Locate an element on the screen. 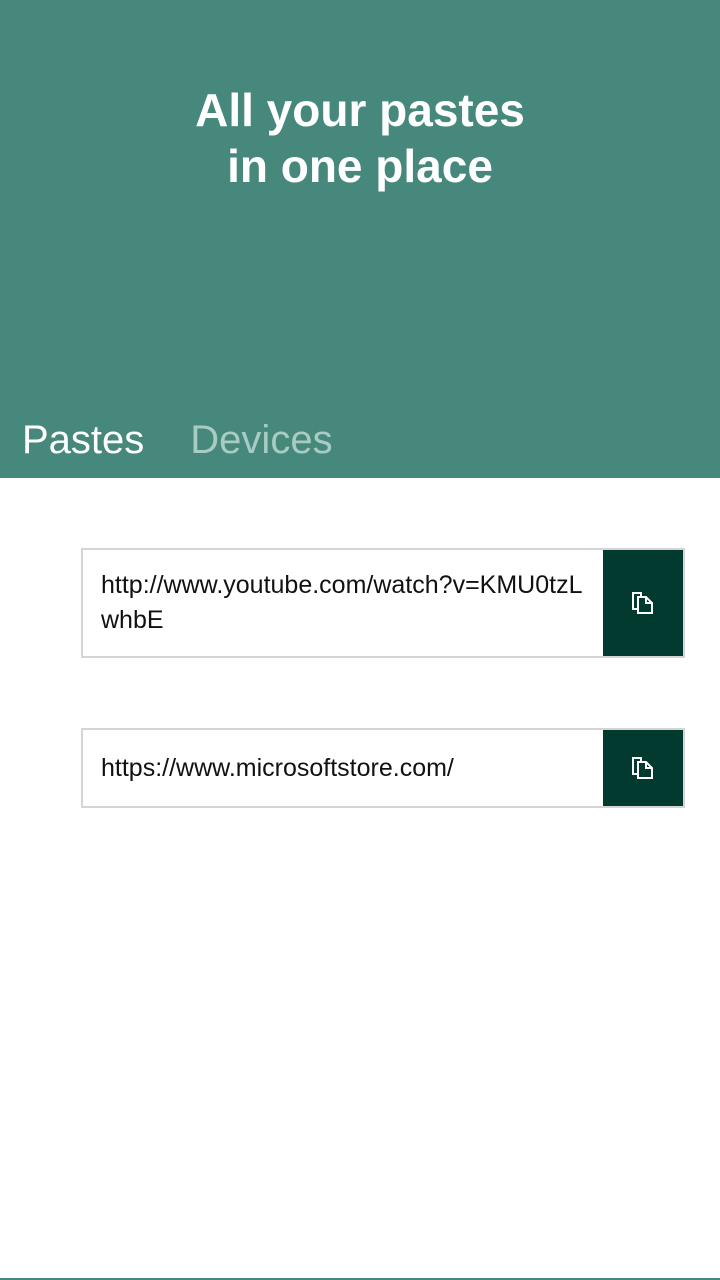 This screenshot has width=720, height=1280. tab-devices: Devices is located at coordinates (261, 440).